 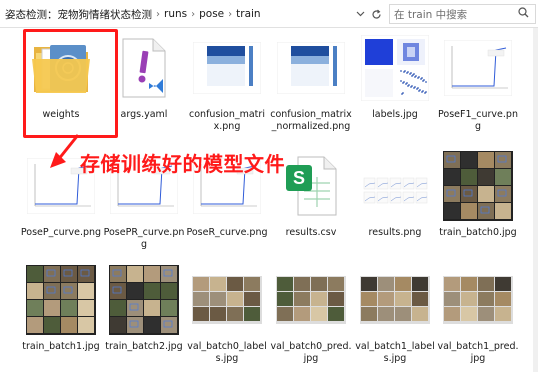 What do you see at coordinates (311, 232) in the screenshot?
I see `file-name: results.csv` at bounding box center [311, 232].